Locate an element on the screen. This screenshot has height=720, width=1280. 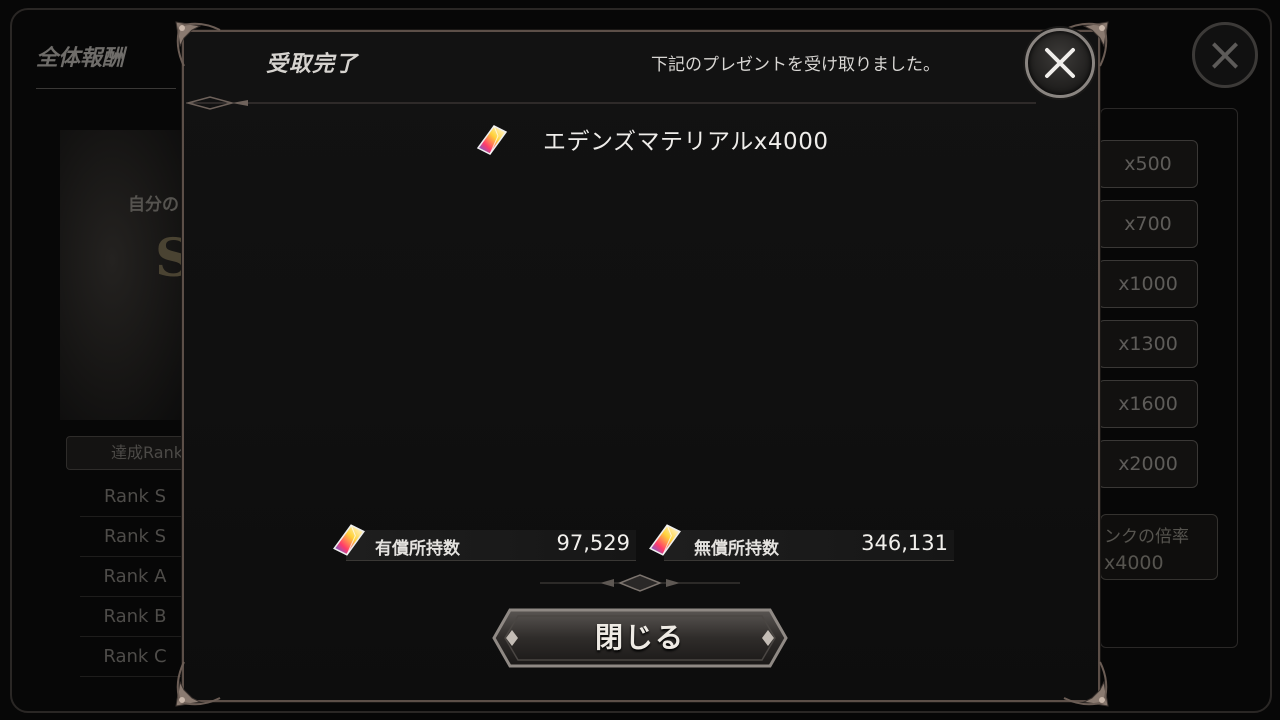
reward-button: x1300 is located at coordinates (1148, 344).